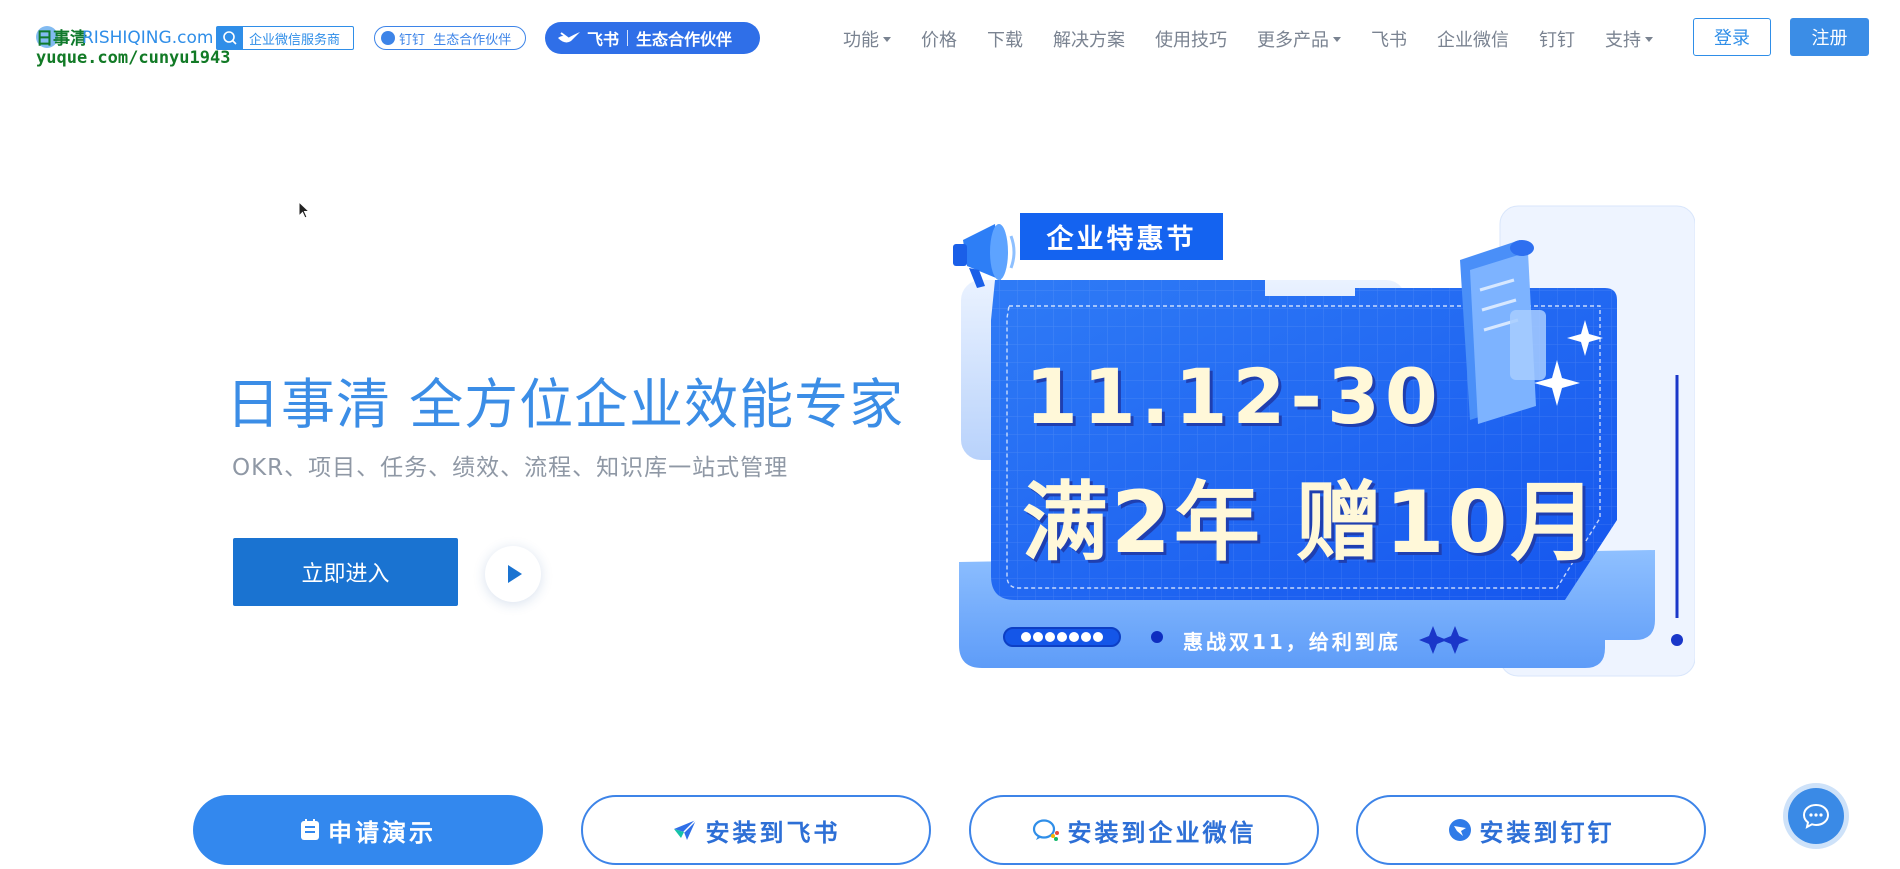  I want to click on nav-item-features: 功能, so click(867, 39).